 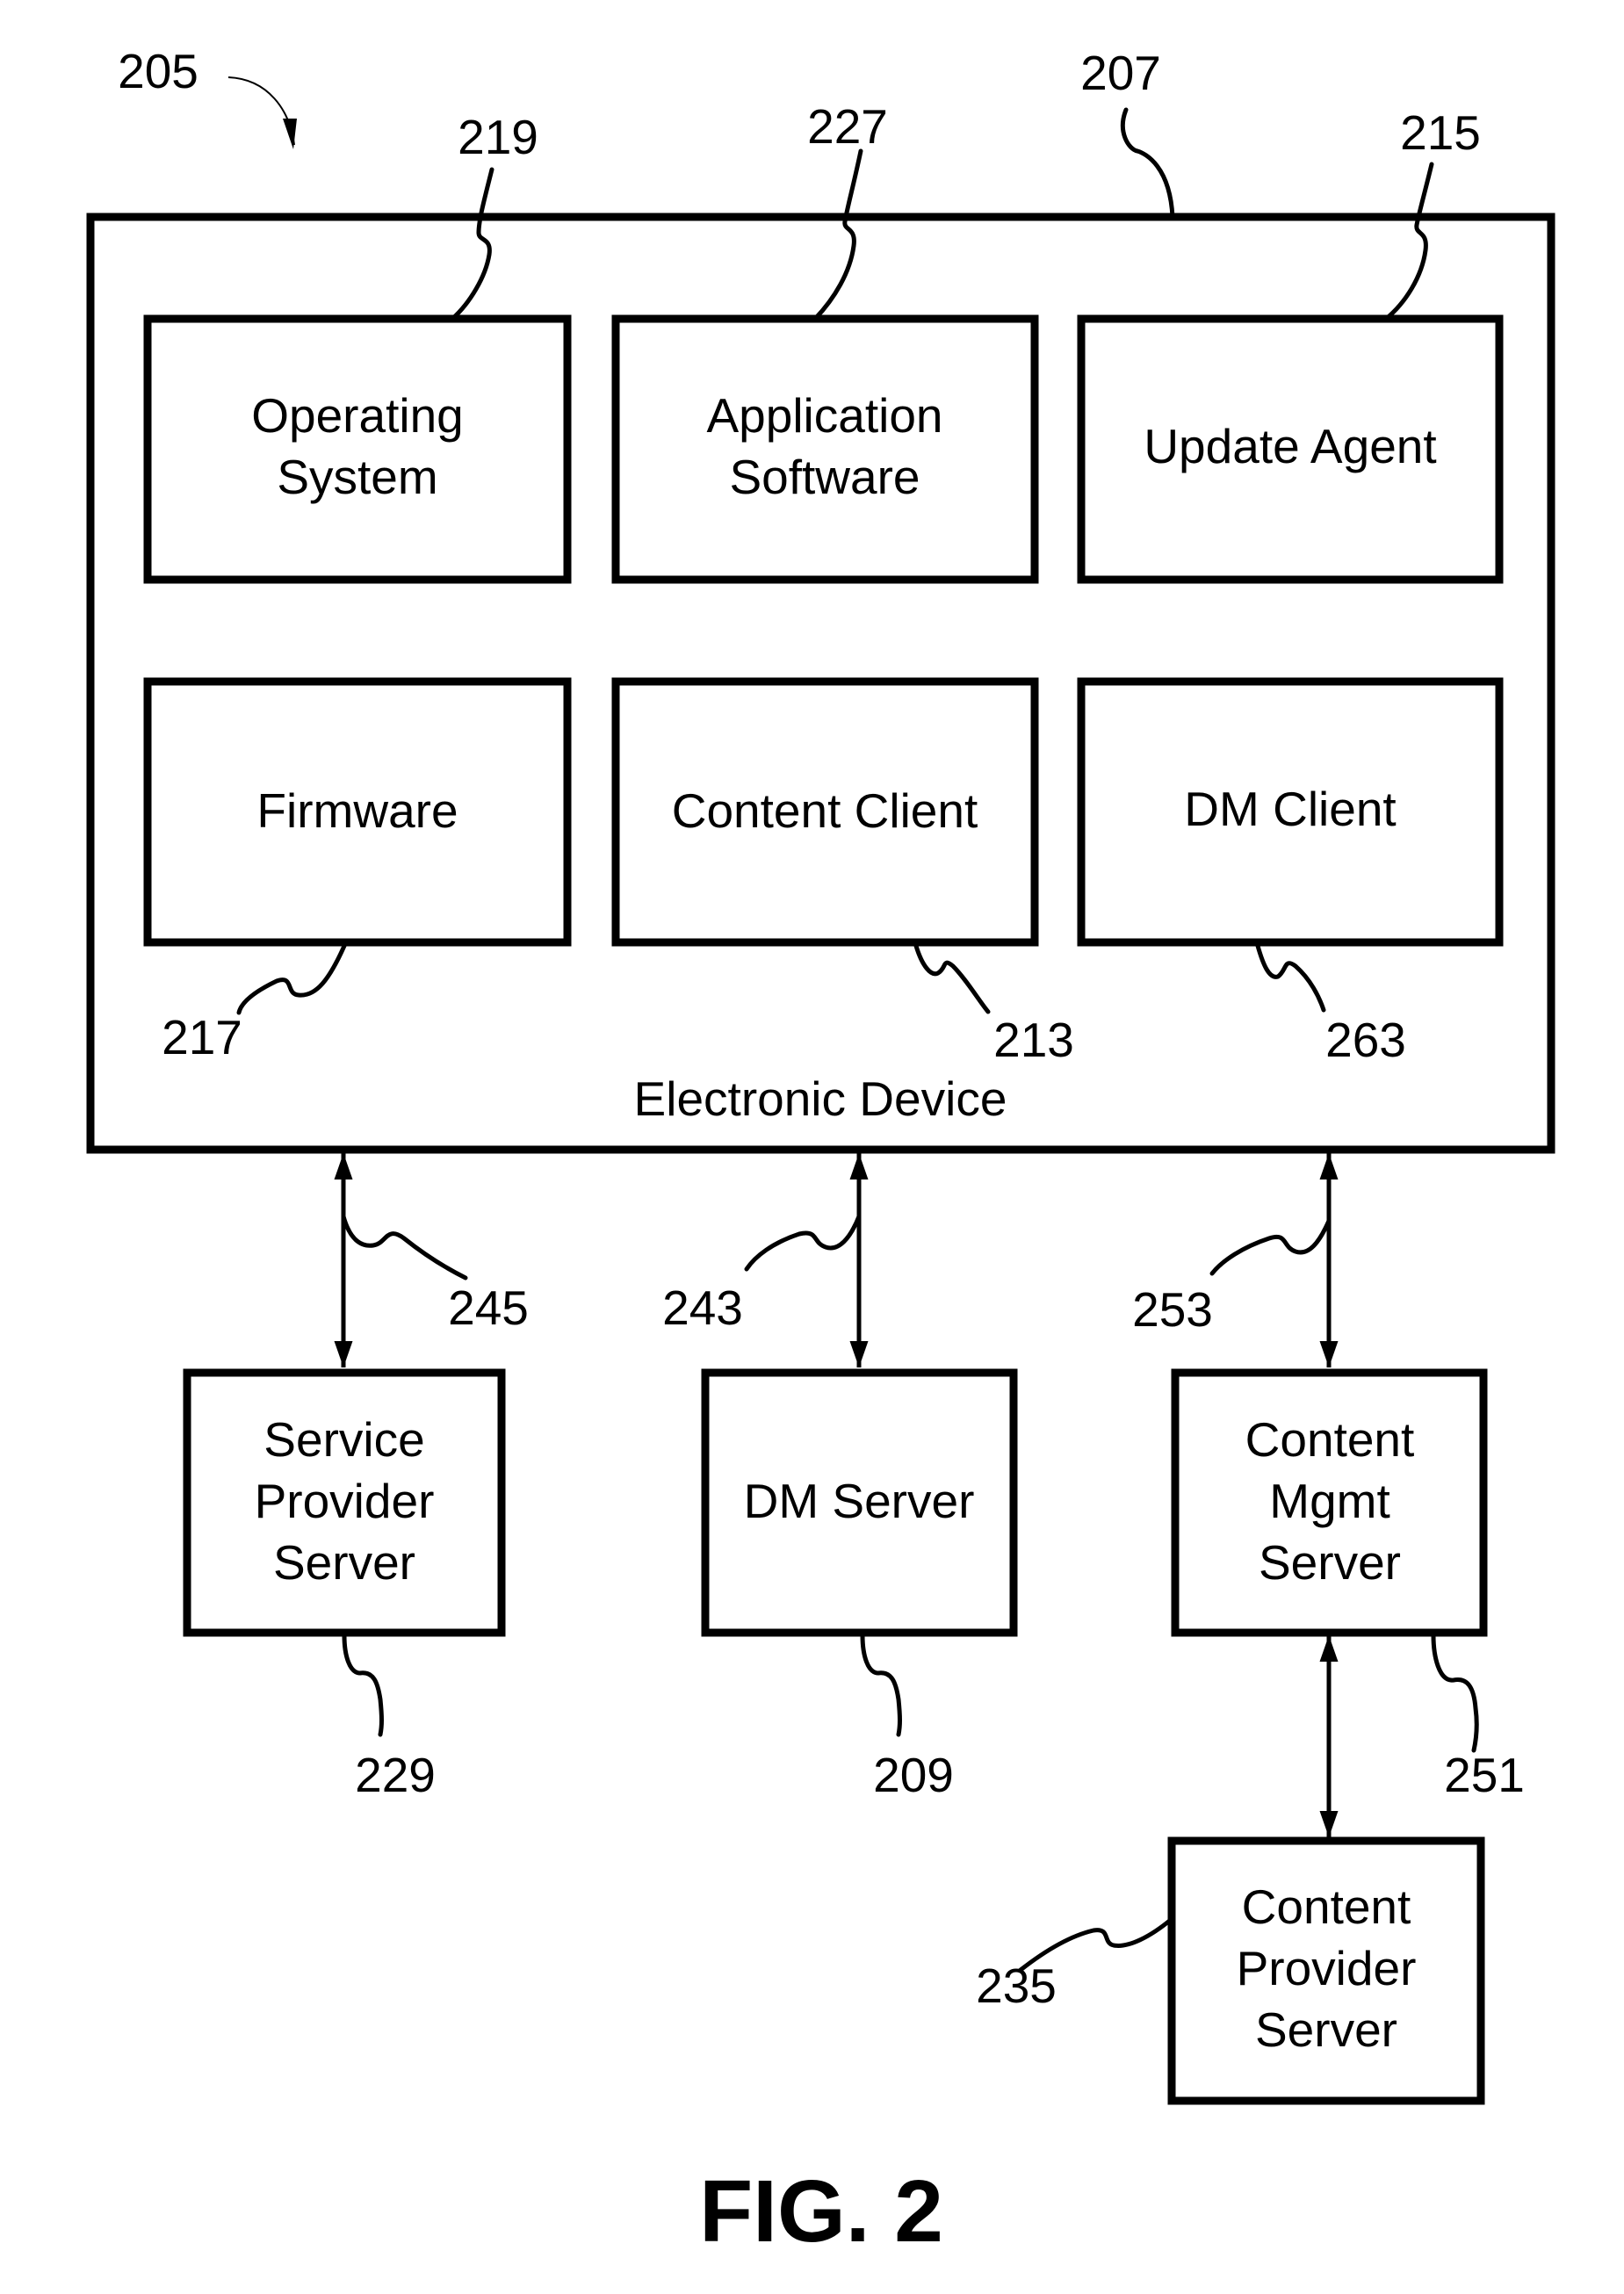 I want to click on link-253-ref: 253, so click(x=1173, y=1309).